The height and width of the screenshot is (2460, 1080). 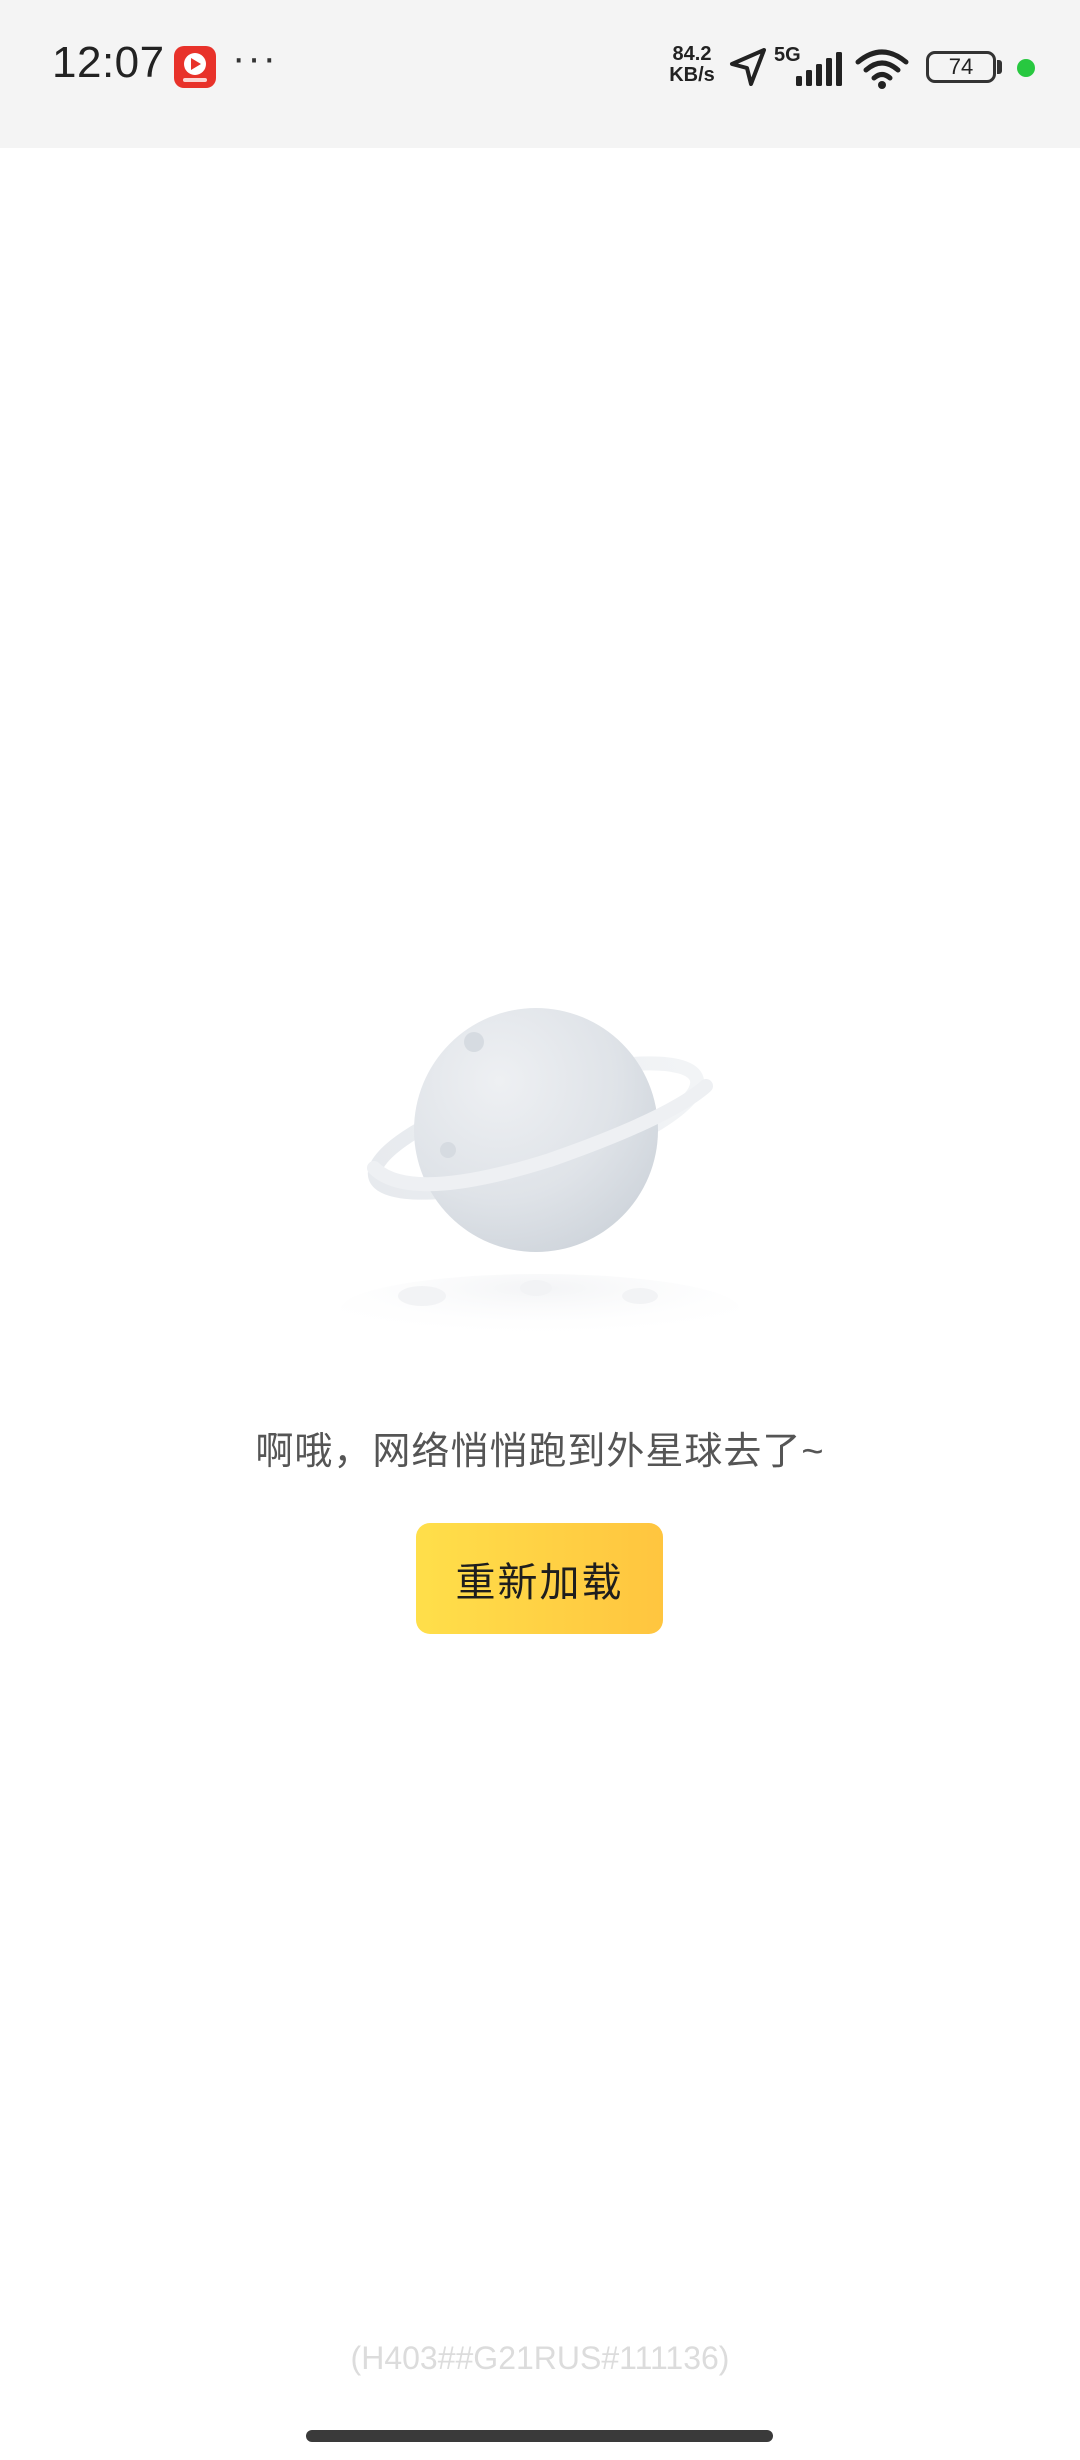 What do you see at coordinates (539, 1578) in the screenshot?
I see `reload-button: 重新加载` at bounding box center [539, 1578].